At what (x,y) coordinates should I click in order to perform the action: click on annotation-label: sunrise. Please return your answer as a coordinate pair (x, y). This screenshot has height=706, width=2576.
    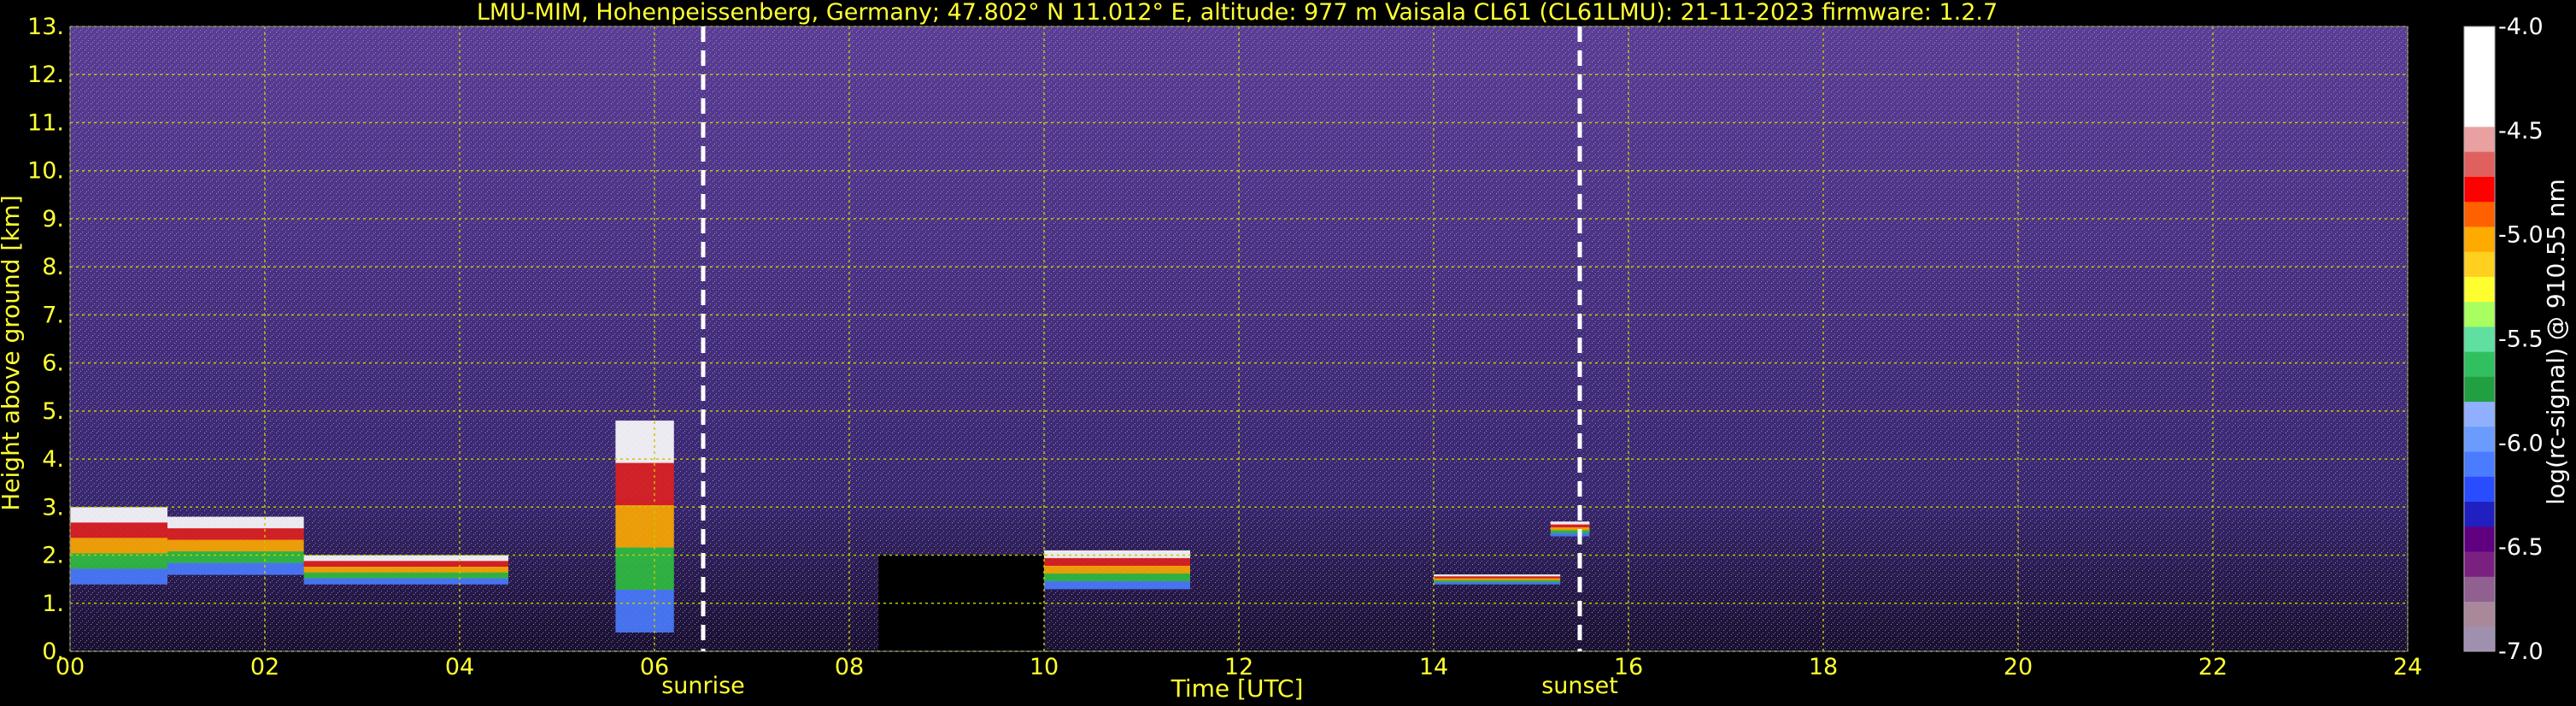
    Looking at the image, I should click on (703, 686).